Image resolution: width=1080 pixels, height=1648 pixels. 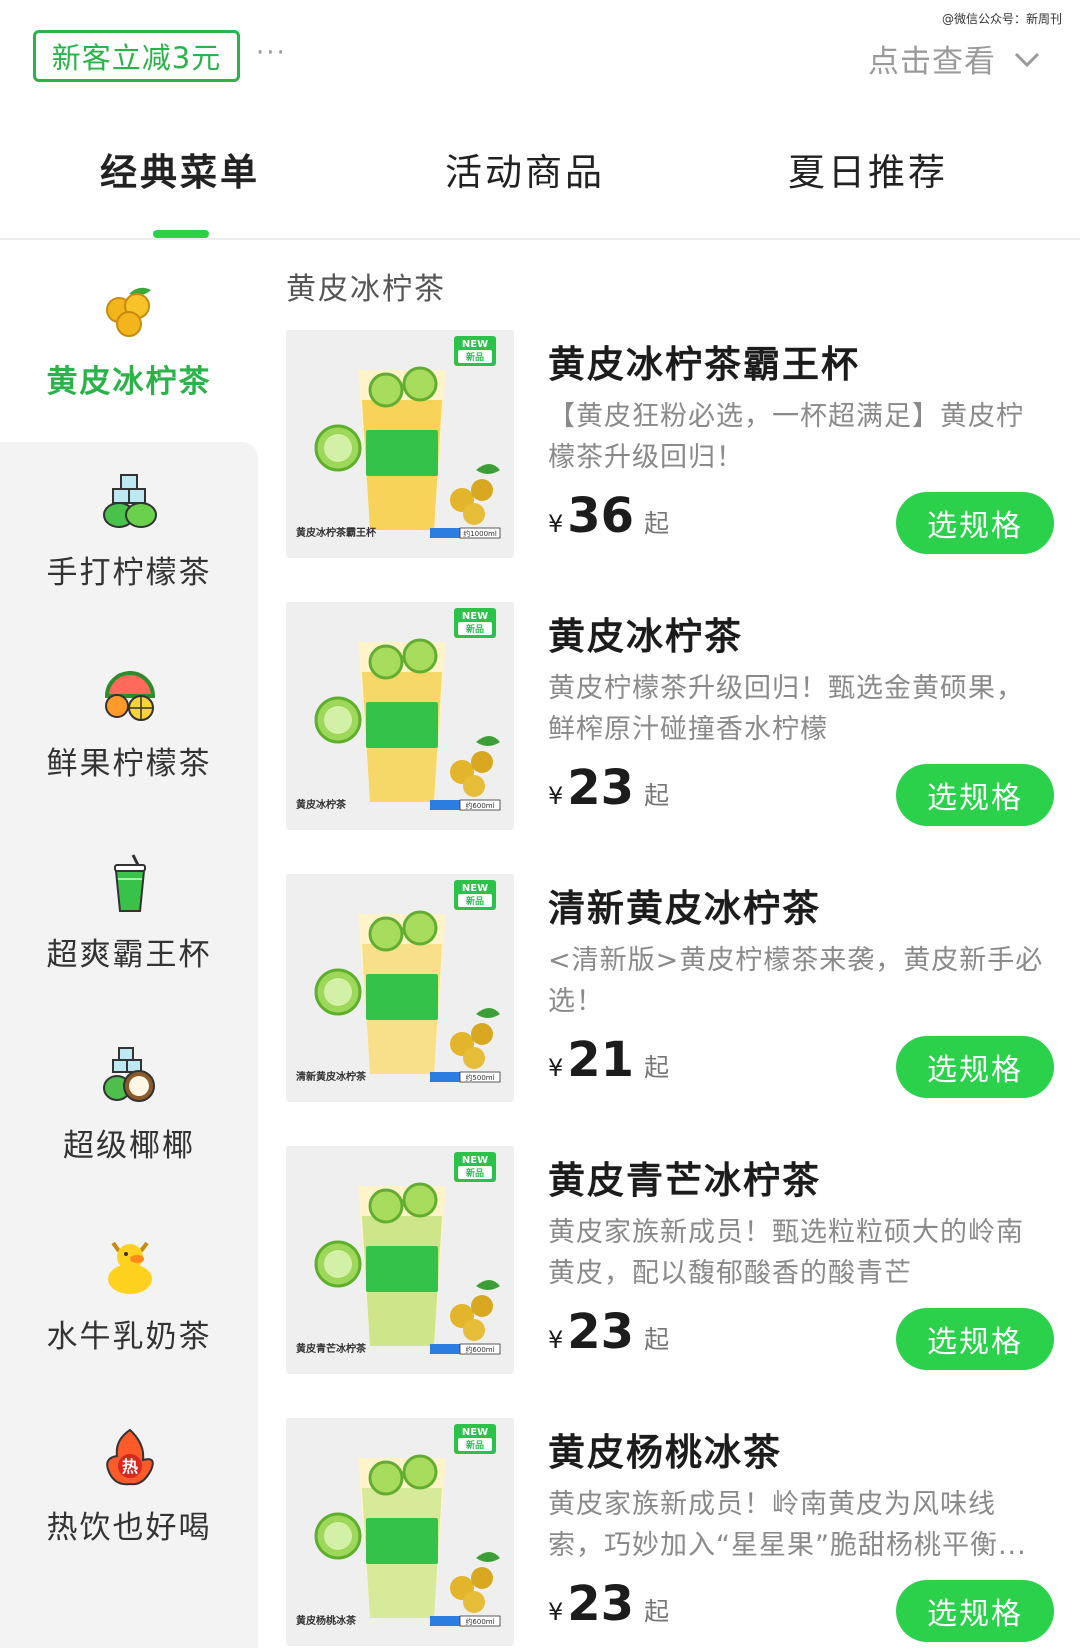 I want to click on tab-promo-items: 活动商品, so click(x=525, y=169).